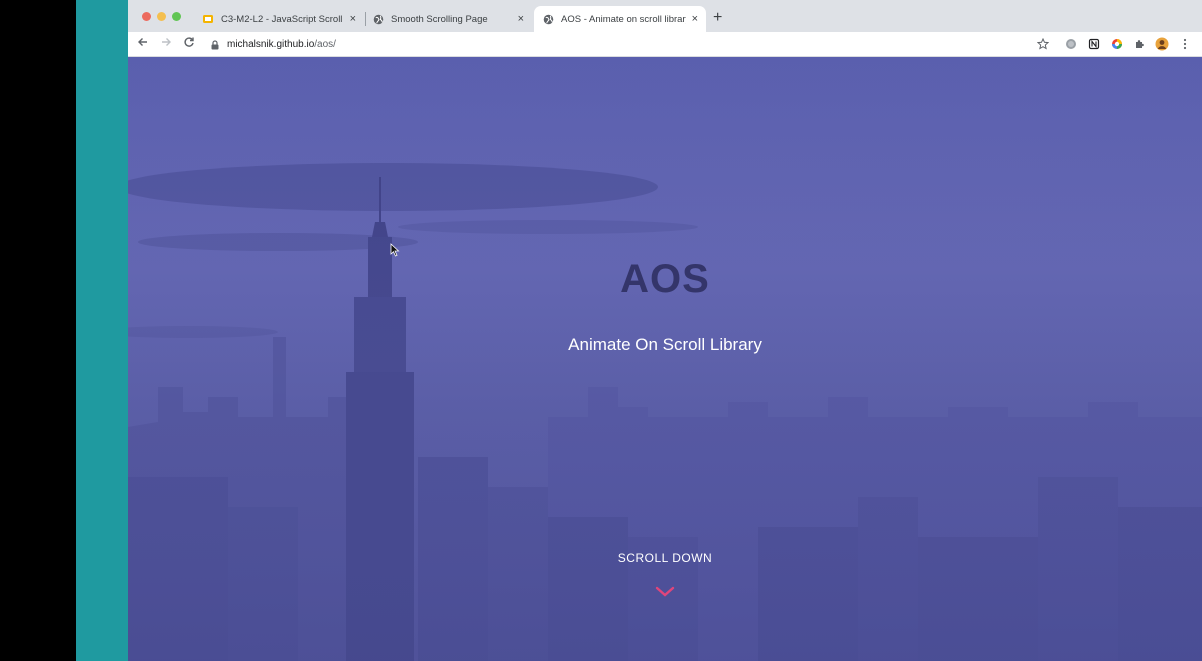  I want to click on tab-javascript-scroll: C3-M2-L2 - JavaScript Scroll I ×, so click(279, 19).